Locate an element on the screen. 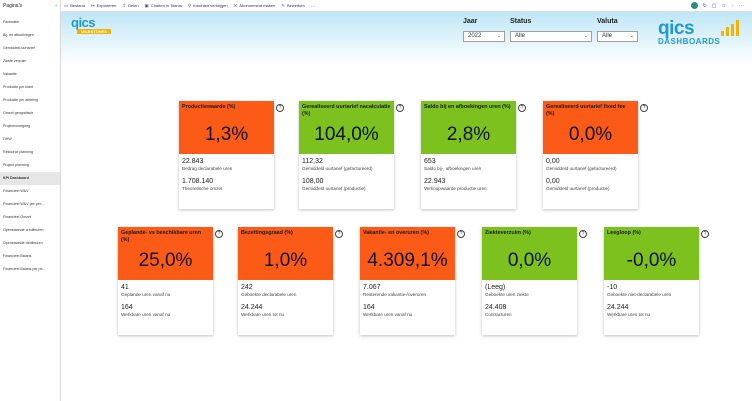 The image size is (752, 401). kpi-detail-caption: Verkoopwaarde productie uren is located at coordinates (455, 188).